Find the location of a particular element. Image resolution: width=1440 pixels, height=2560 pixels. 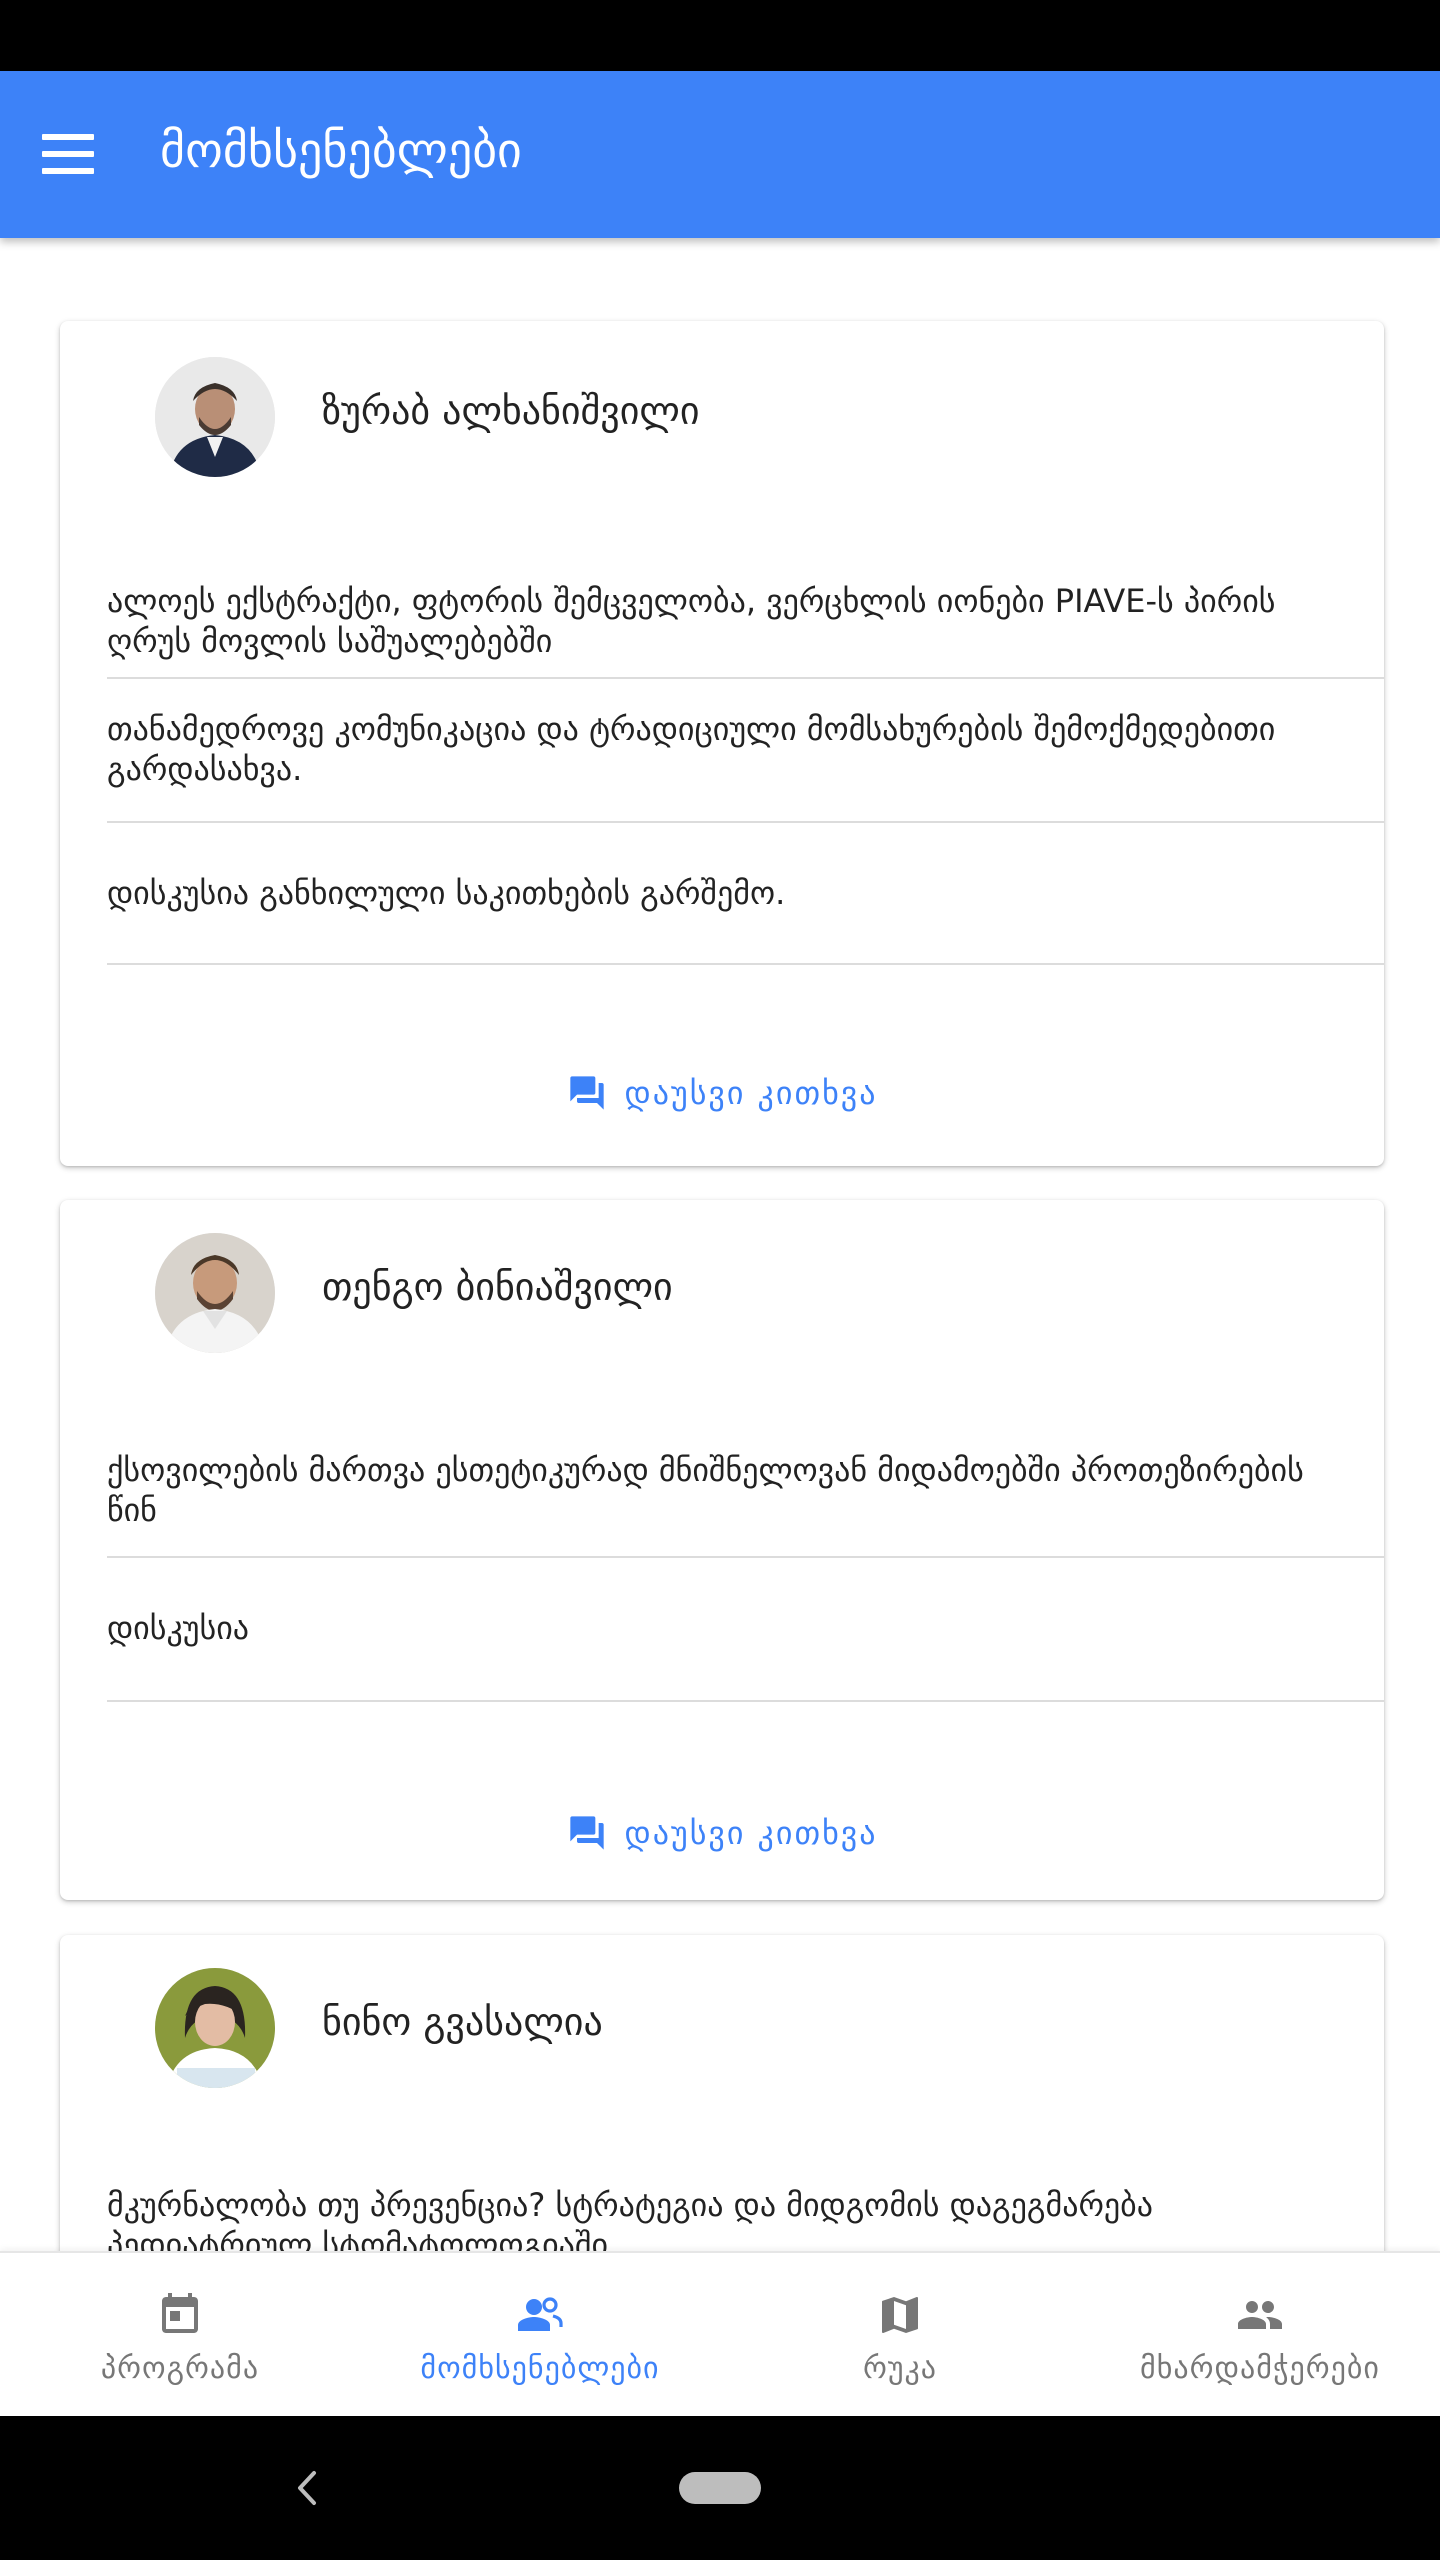

topic-item: დისკუსია is located at coordinates (745, 1630).